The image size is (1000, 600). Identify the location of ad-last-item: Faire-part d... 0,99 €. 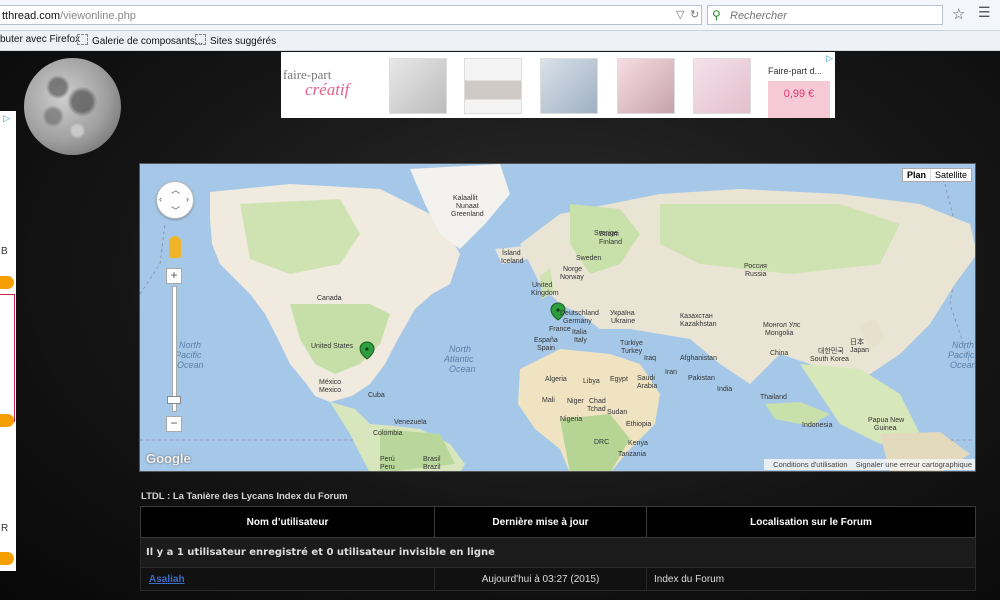
(799, 92).